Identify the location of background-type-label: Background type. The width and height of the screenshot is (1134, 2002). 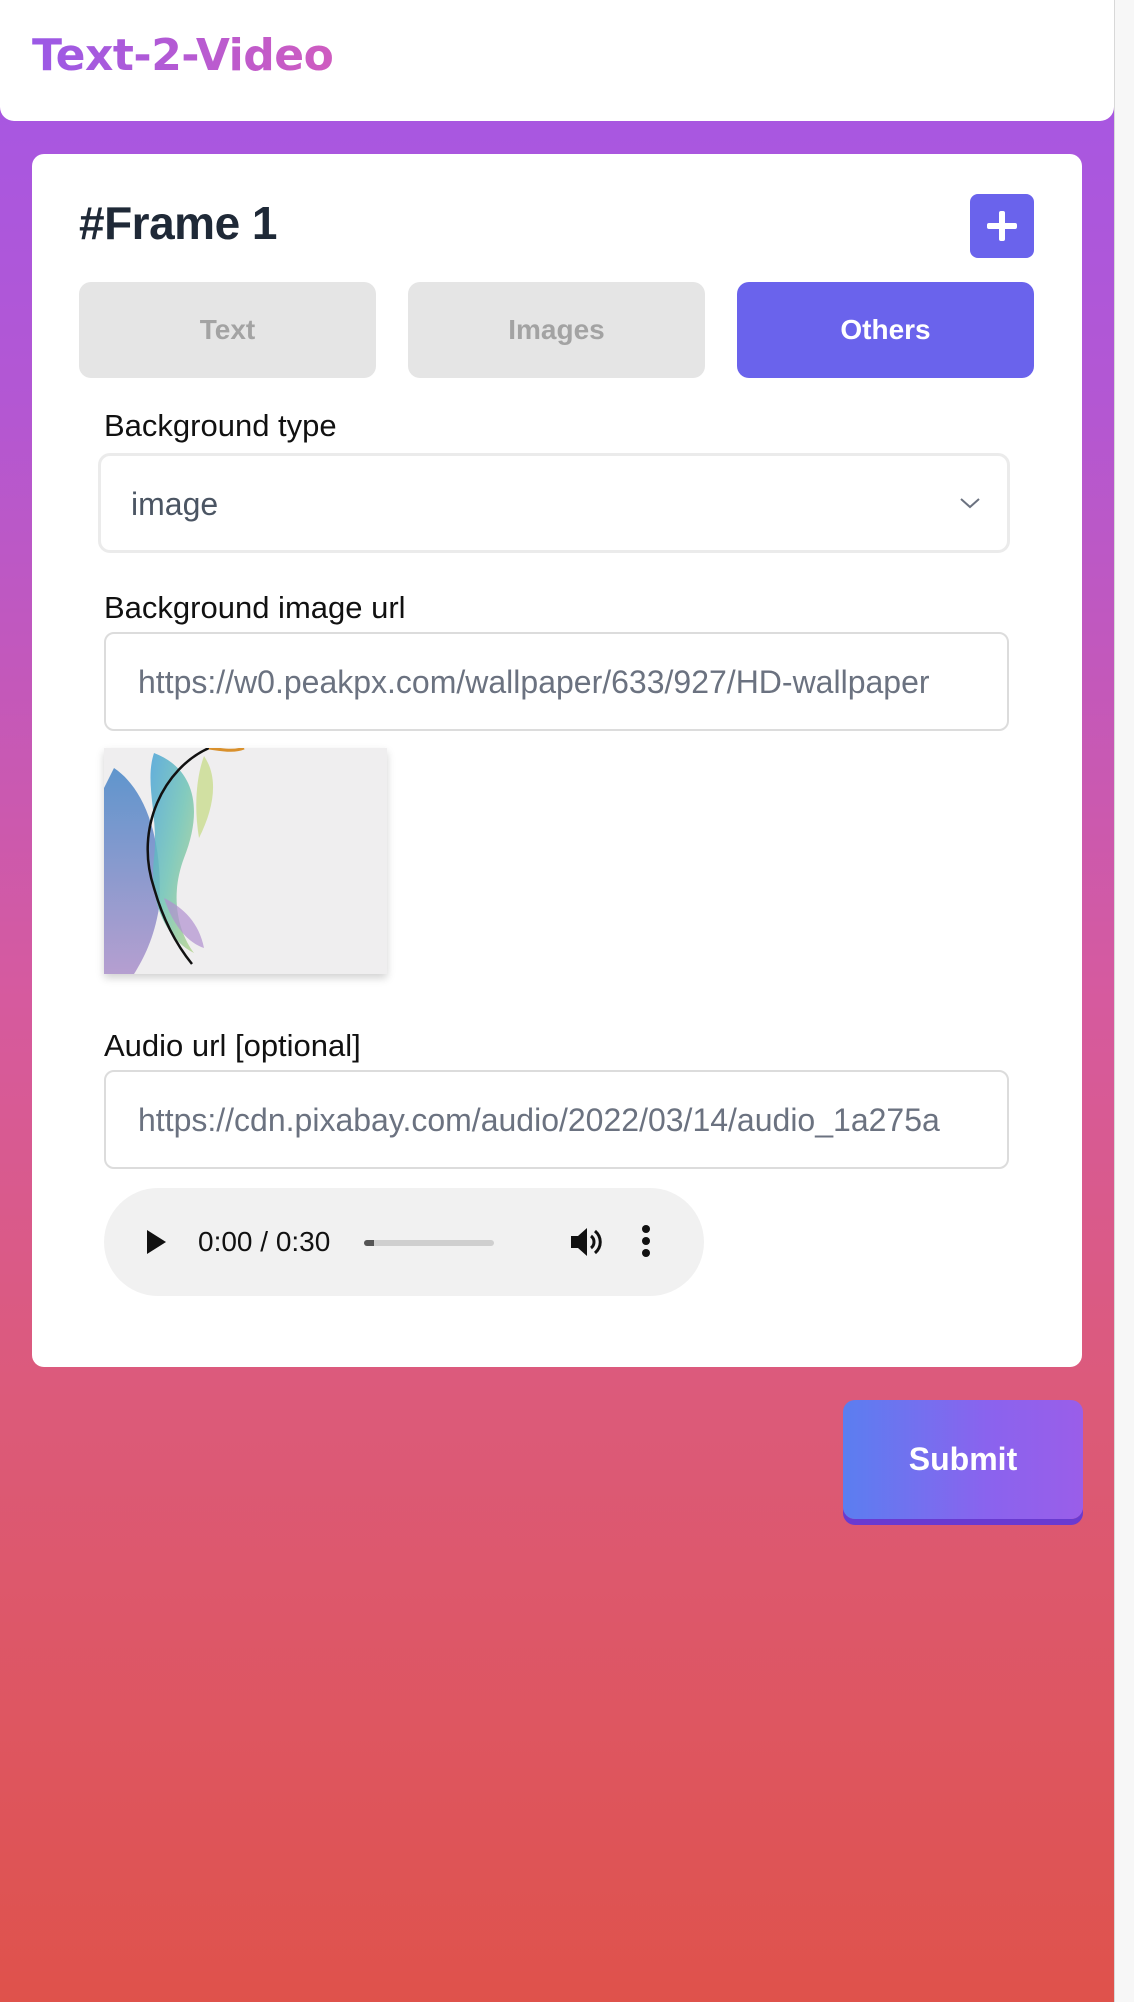
(220, 425).